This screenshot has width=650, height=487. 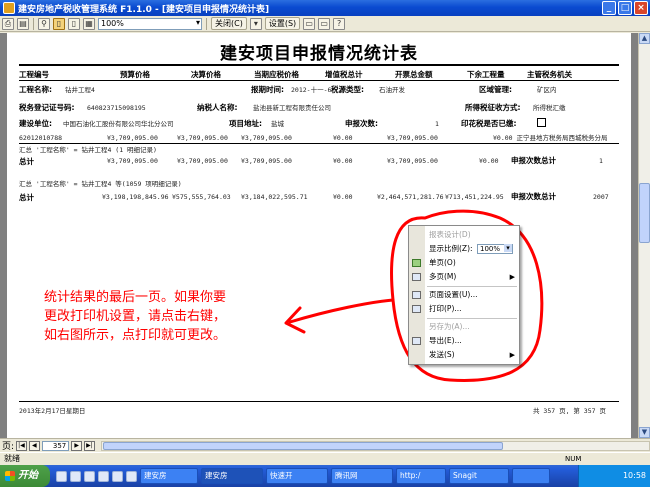 What do you see at coordinates (531, 476) in the screenshot?
I see `taskbar-item` at bounding box center [531, 476].